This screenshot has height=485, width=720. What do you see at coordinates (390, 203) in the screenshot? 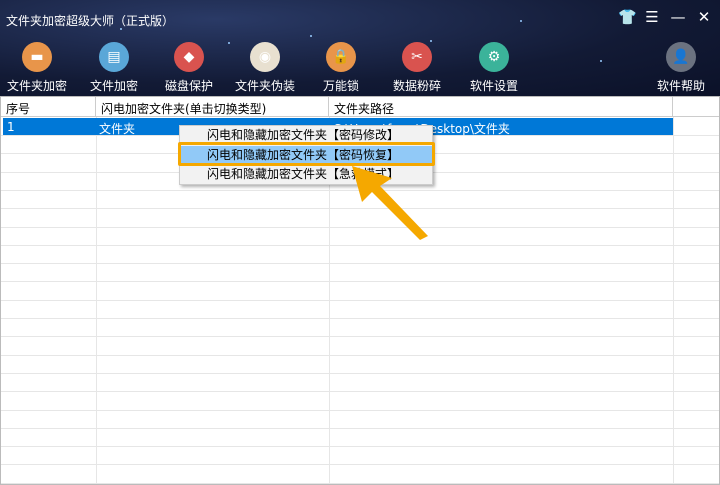
I see `annotation-arrow-icon` at bounding box center [390, 203].